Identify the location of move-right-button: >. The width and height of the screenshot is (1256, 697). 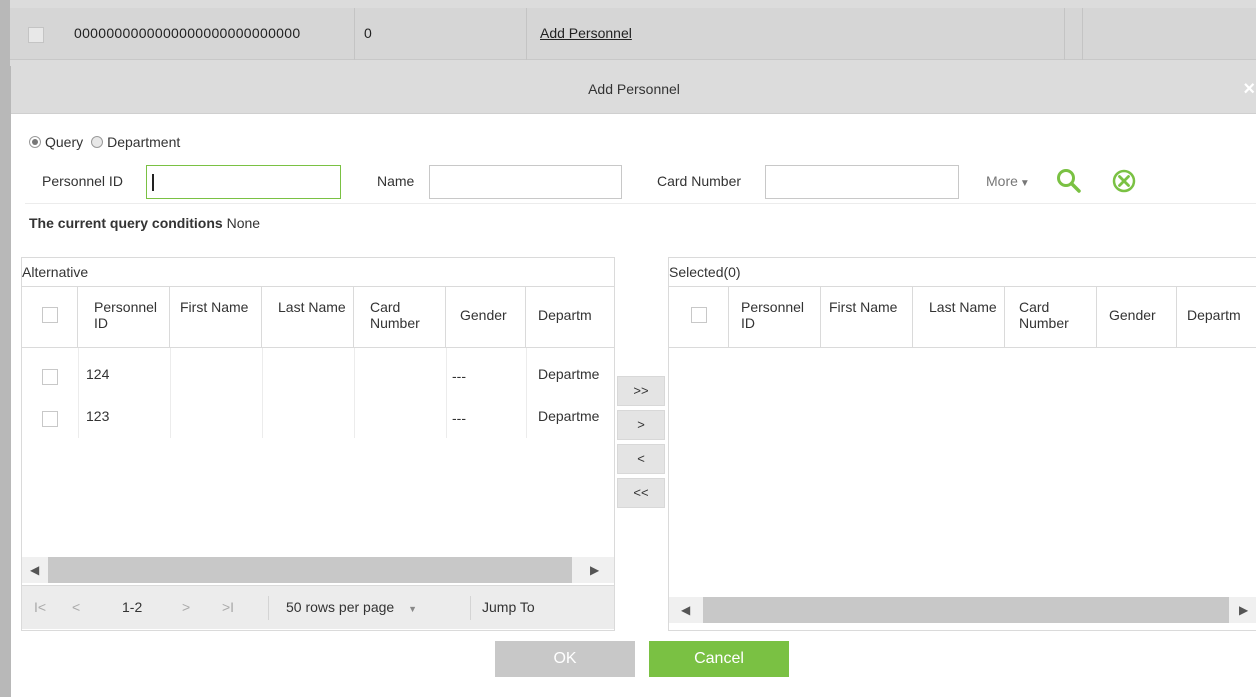
(641, 425).